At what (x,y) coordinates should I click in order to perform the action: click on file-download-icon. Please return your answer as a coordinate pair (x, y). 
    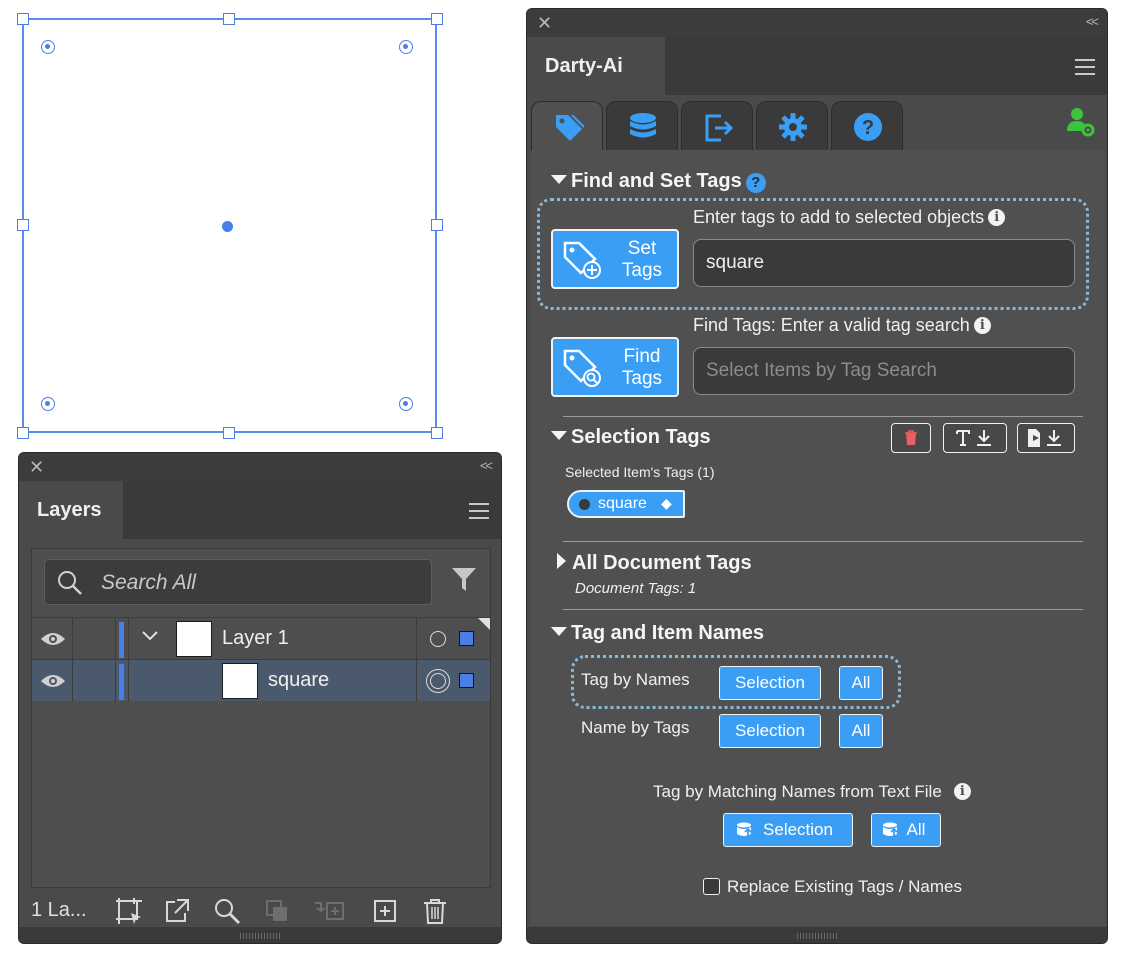
    Looking at the image, I should click on (1044, 438).